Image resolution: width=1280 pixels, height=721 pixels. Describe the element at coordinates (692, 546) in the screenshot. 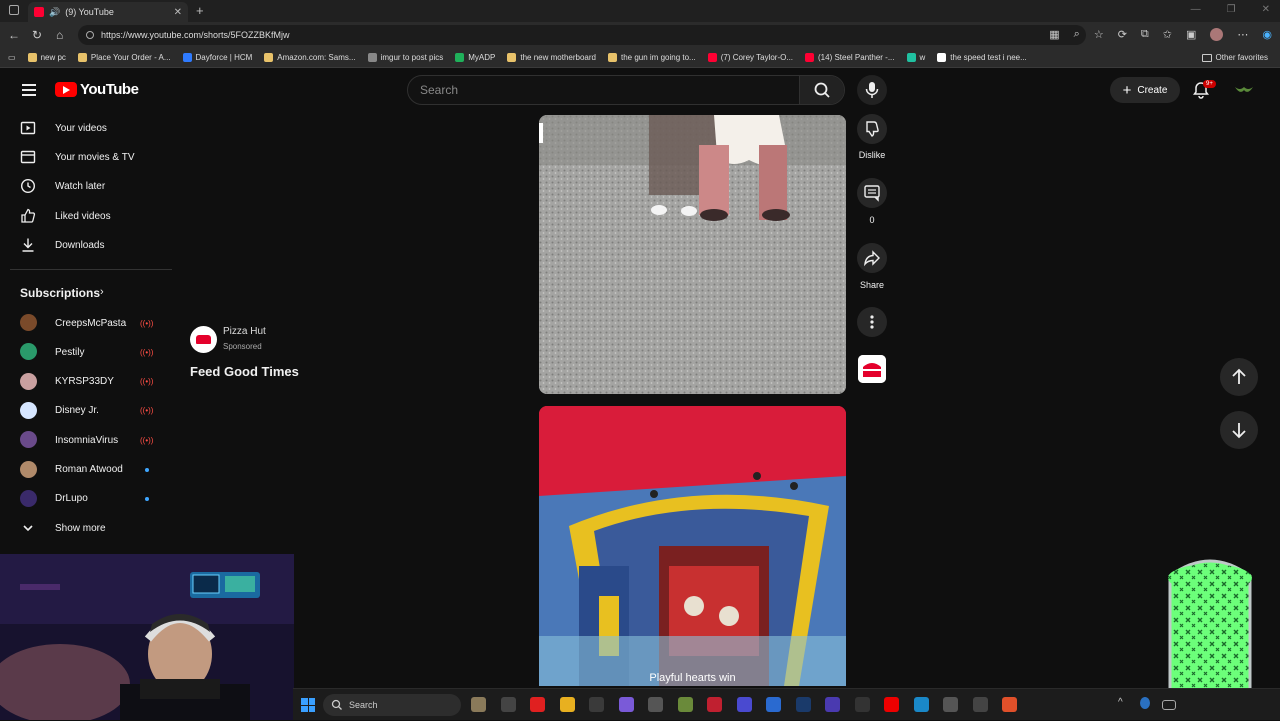

I see `next-short-video: Playful hearts win` at that location.